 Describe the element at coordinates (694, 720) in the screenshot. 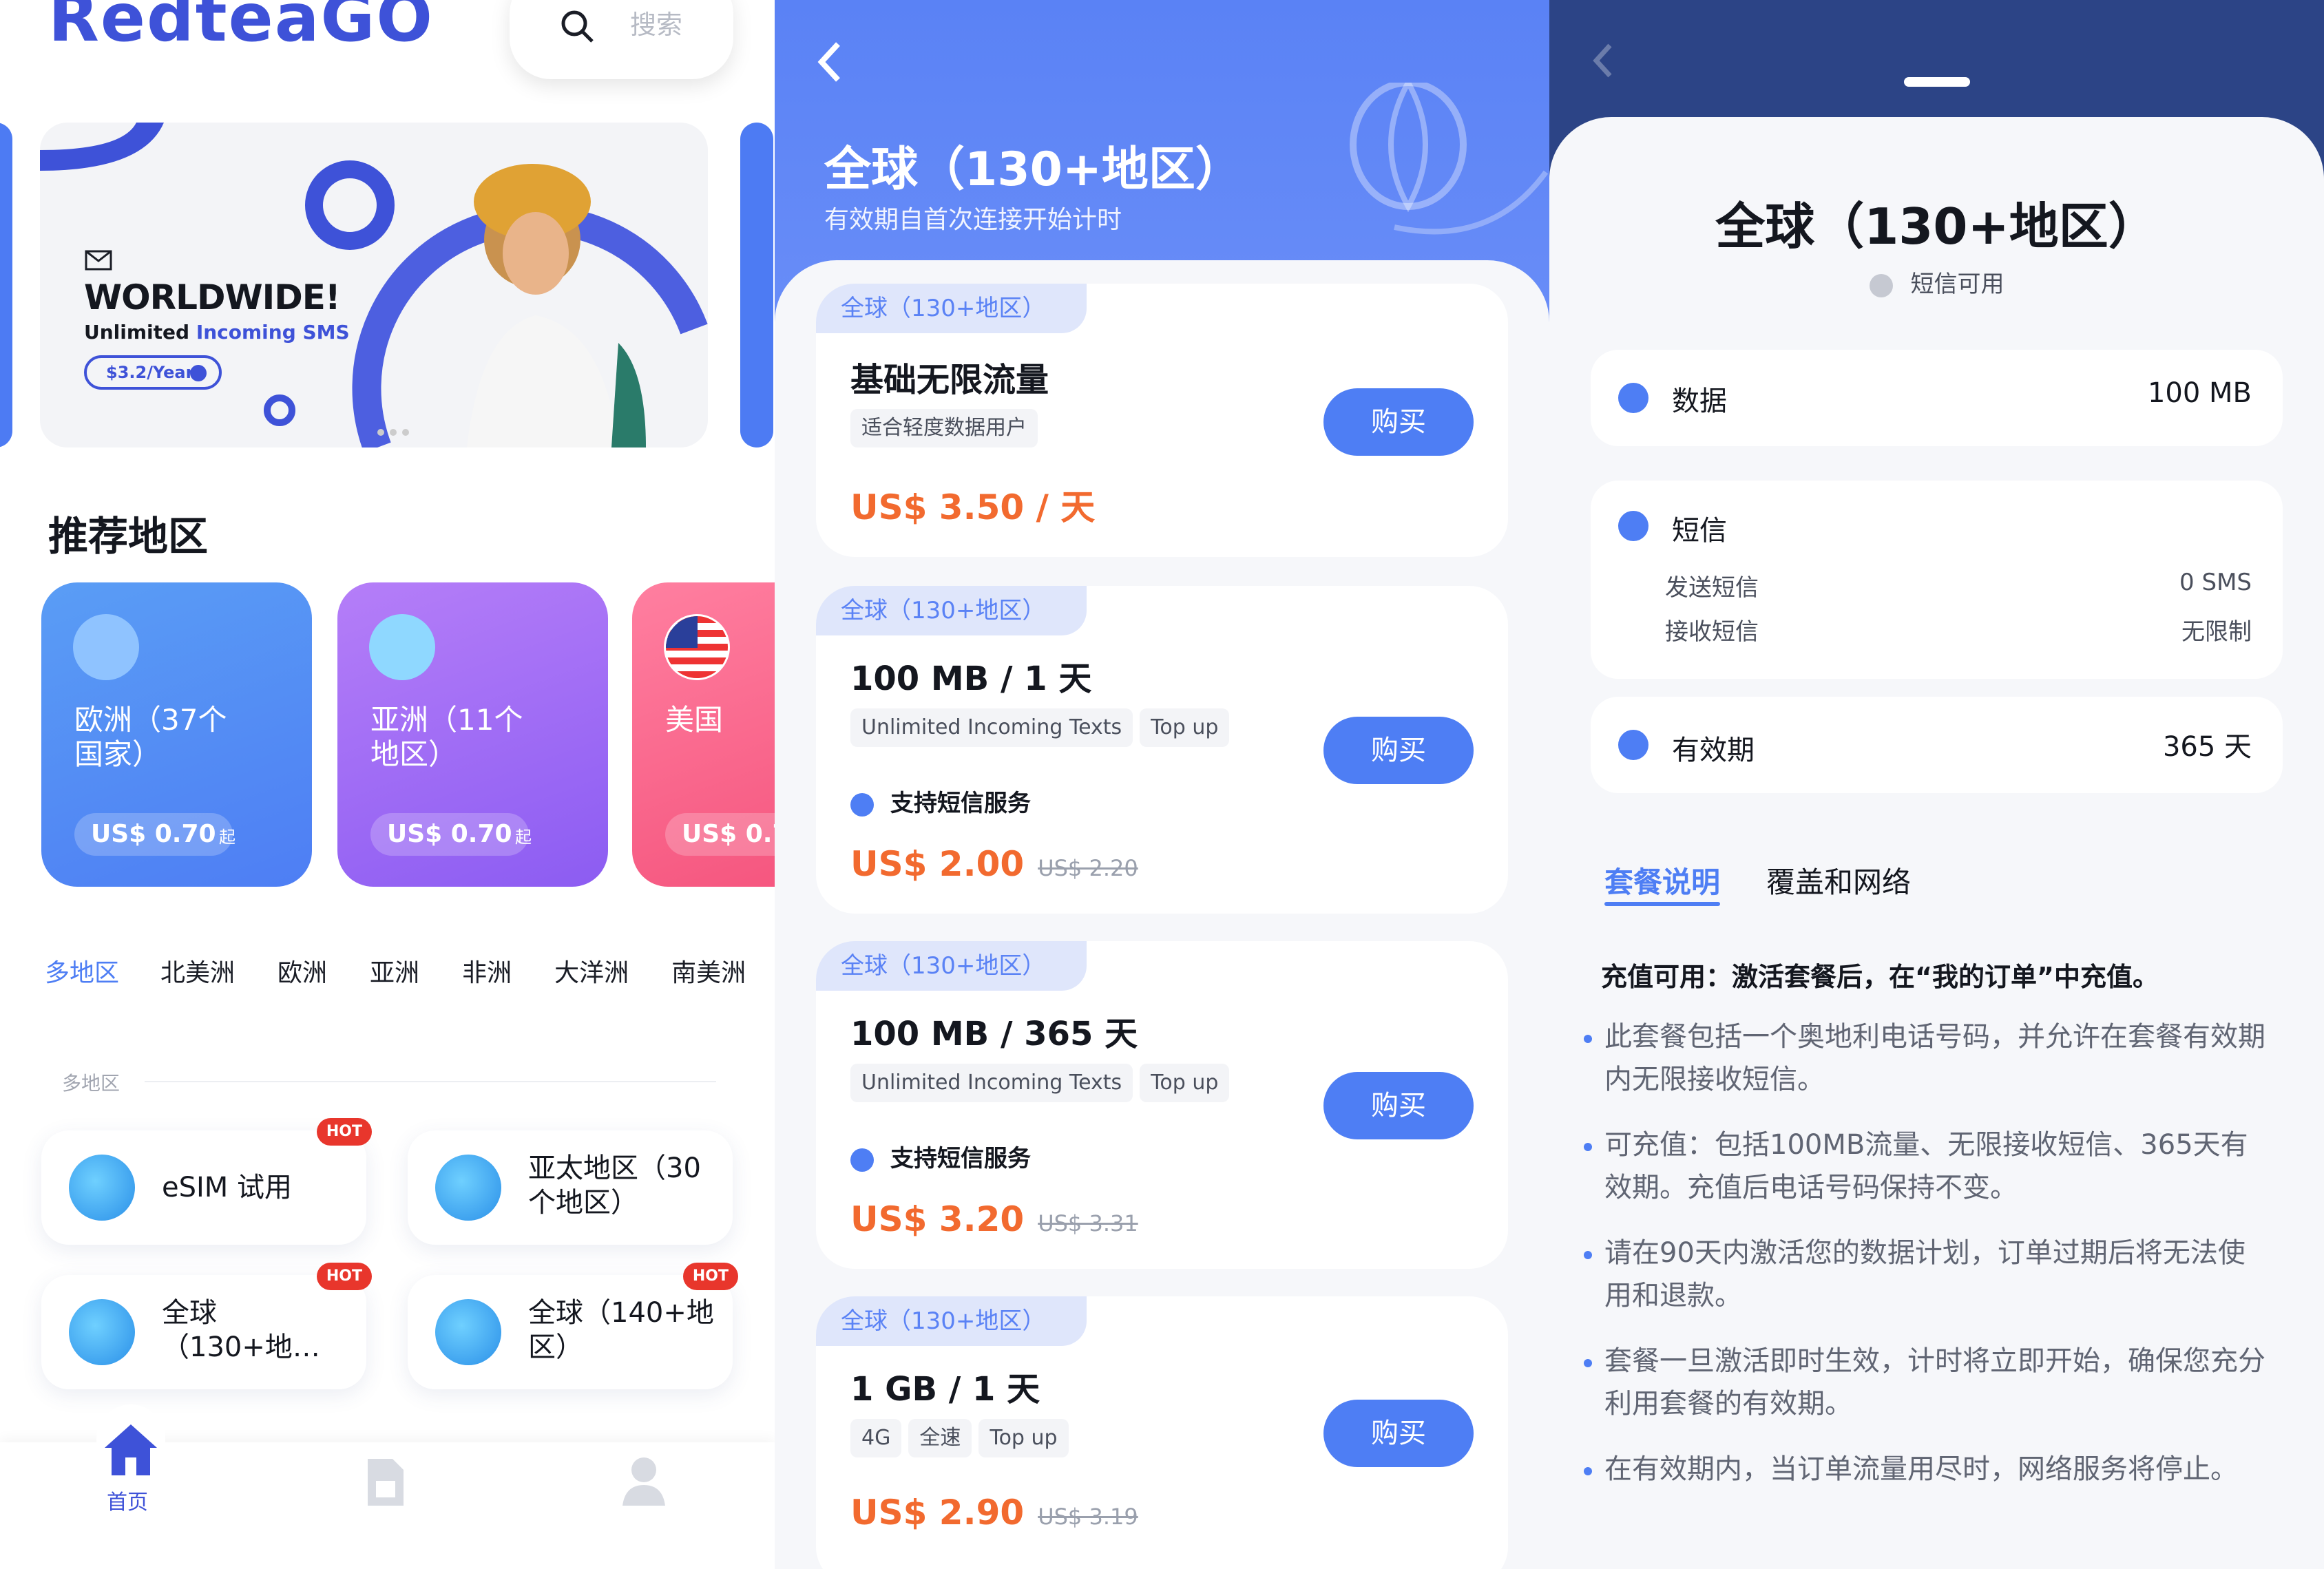

I see `region-name: 美国` at that location.